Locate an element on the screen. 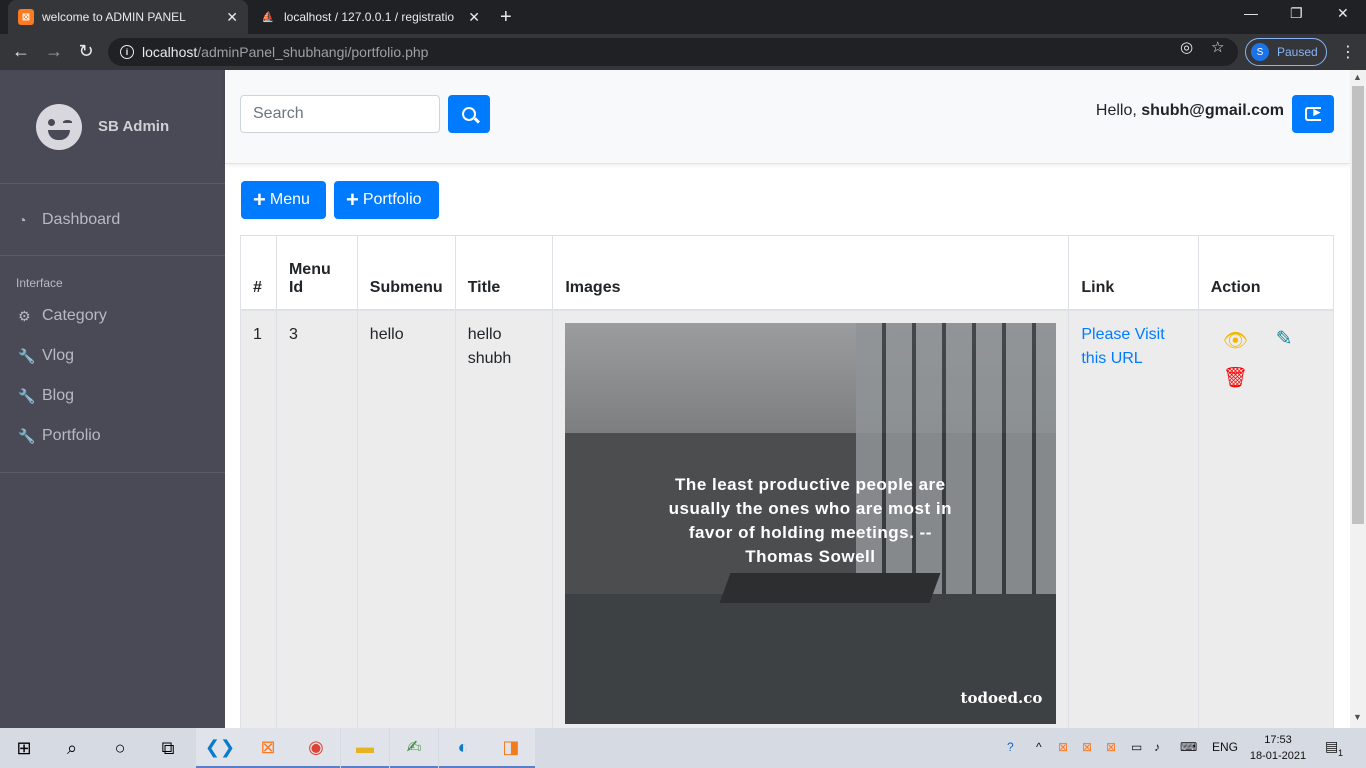 This screenshot has height=768, width=1366. add-menu-label: Menu is located at coordinates (289, 199).